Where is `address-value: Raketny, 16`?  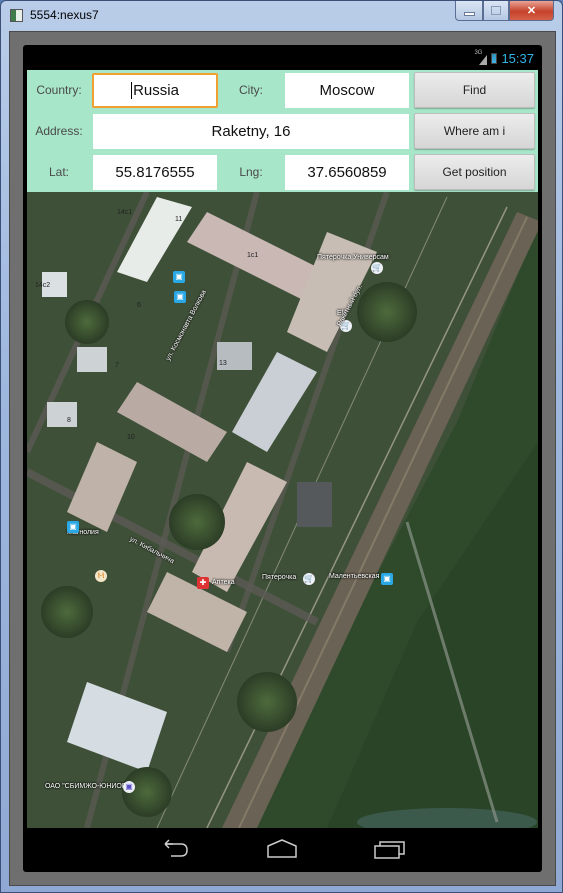
address-value: Raketny, 16 is located at coordinates (251, 131).